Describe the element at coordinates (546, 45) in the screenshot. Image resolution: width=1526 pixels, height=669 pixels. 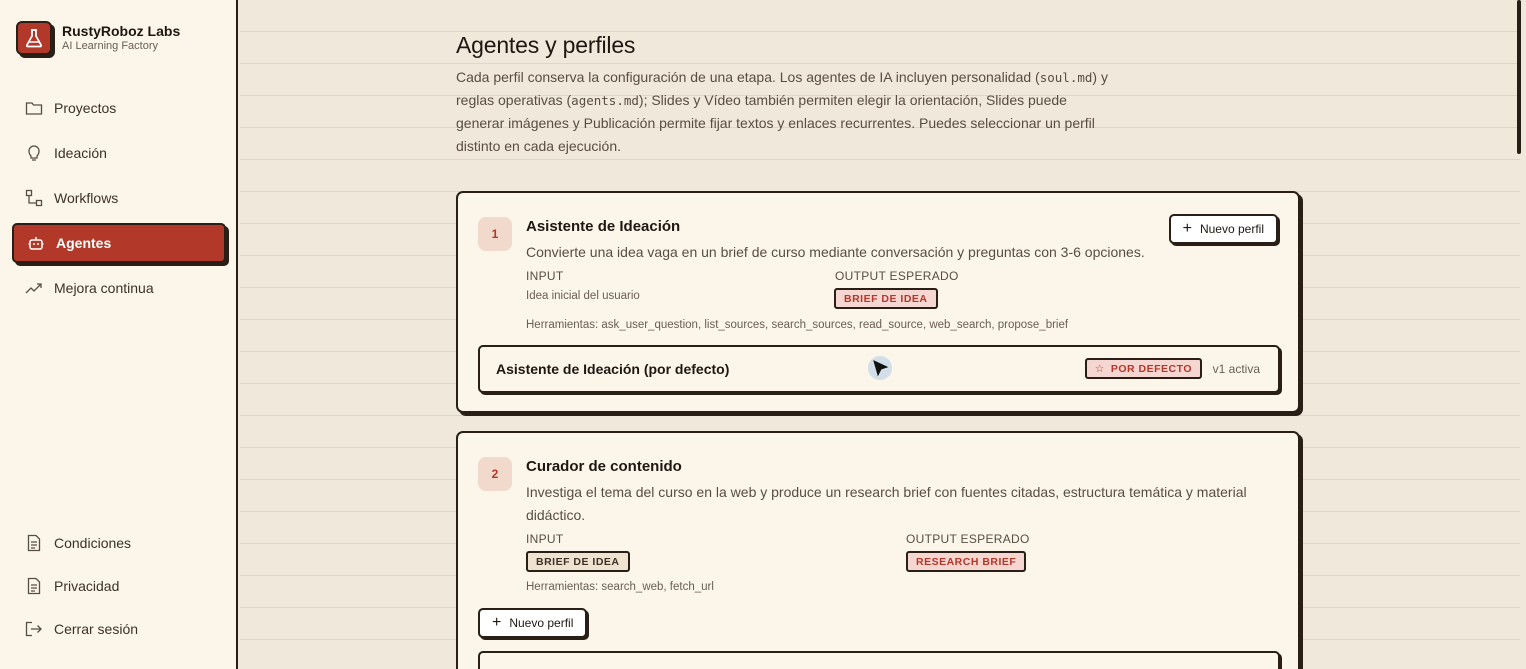
I see `page-title: Agentes y perfiles` at that location.